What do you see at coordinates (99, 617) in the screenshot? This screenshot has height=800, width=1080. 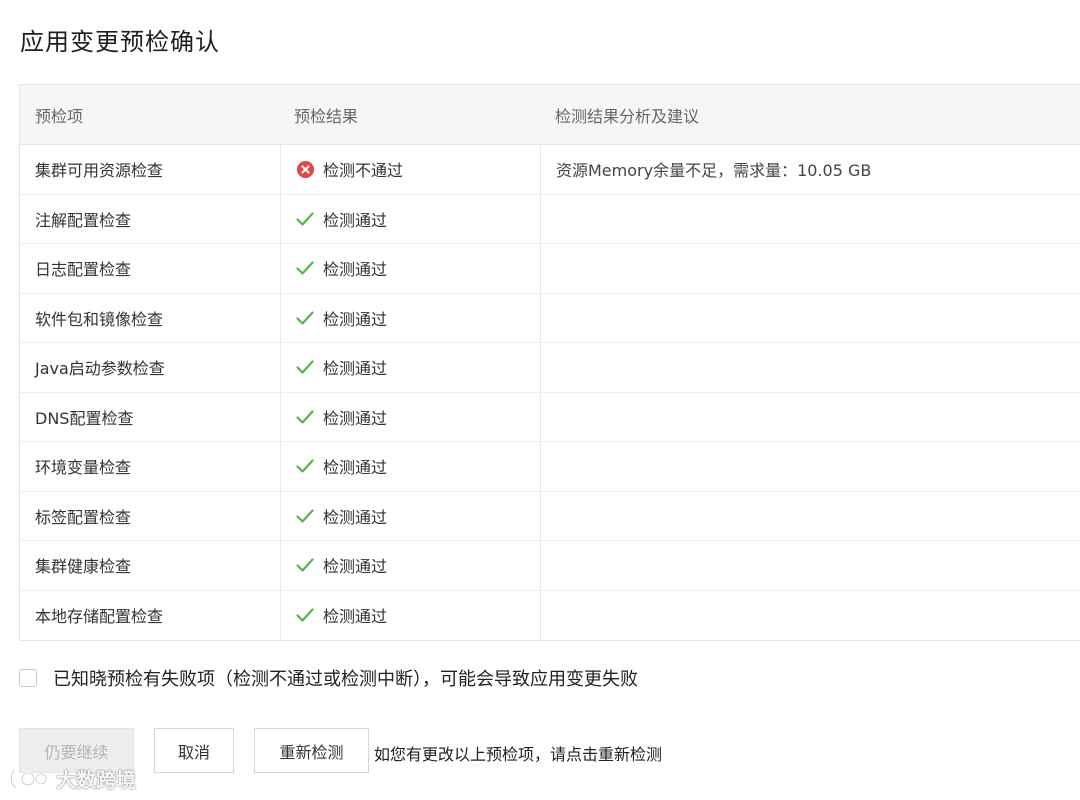 I see `check-item-name: 本地存储配置检查` at bounding box center [99, 617].